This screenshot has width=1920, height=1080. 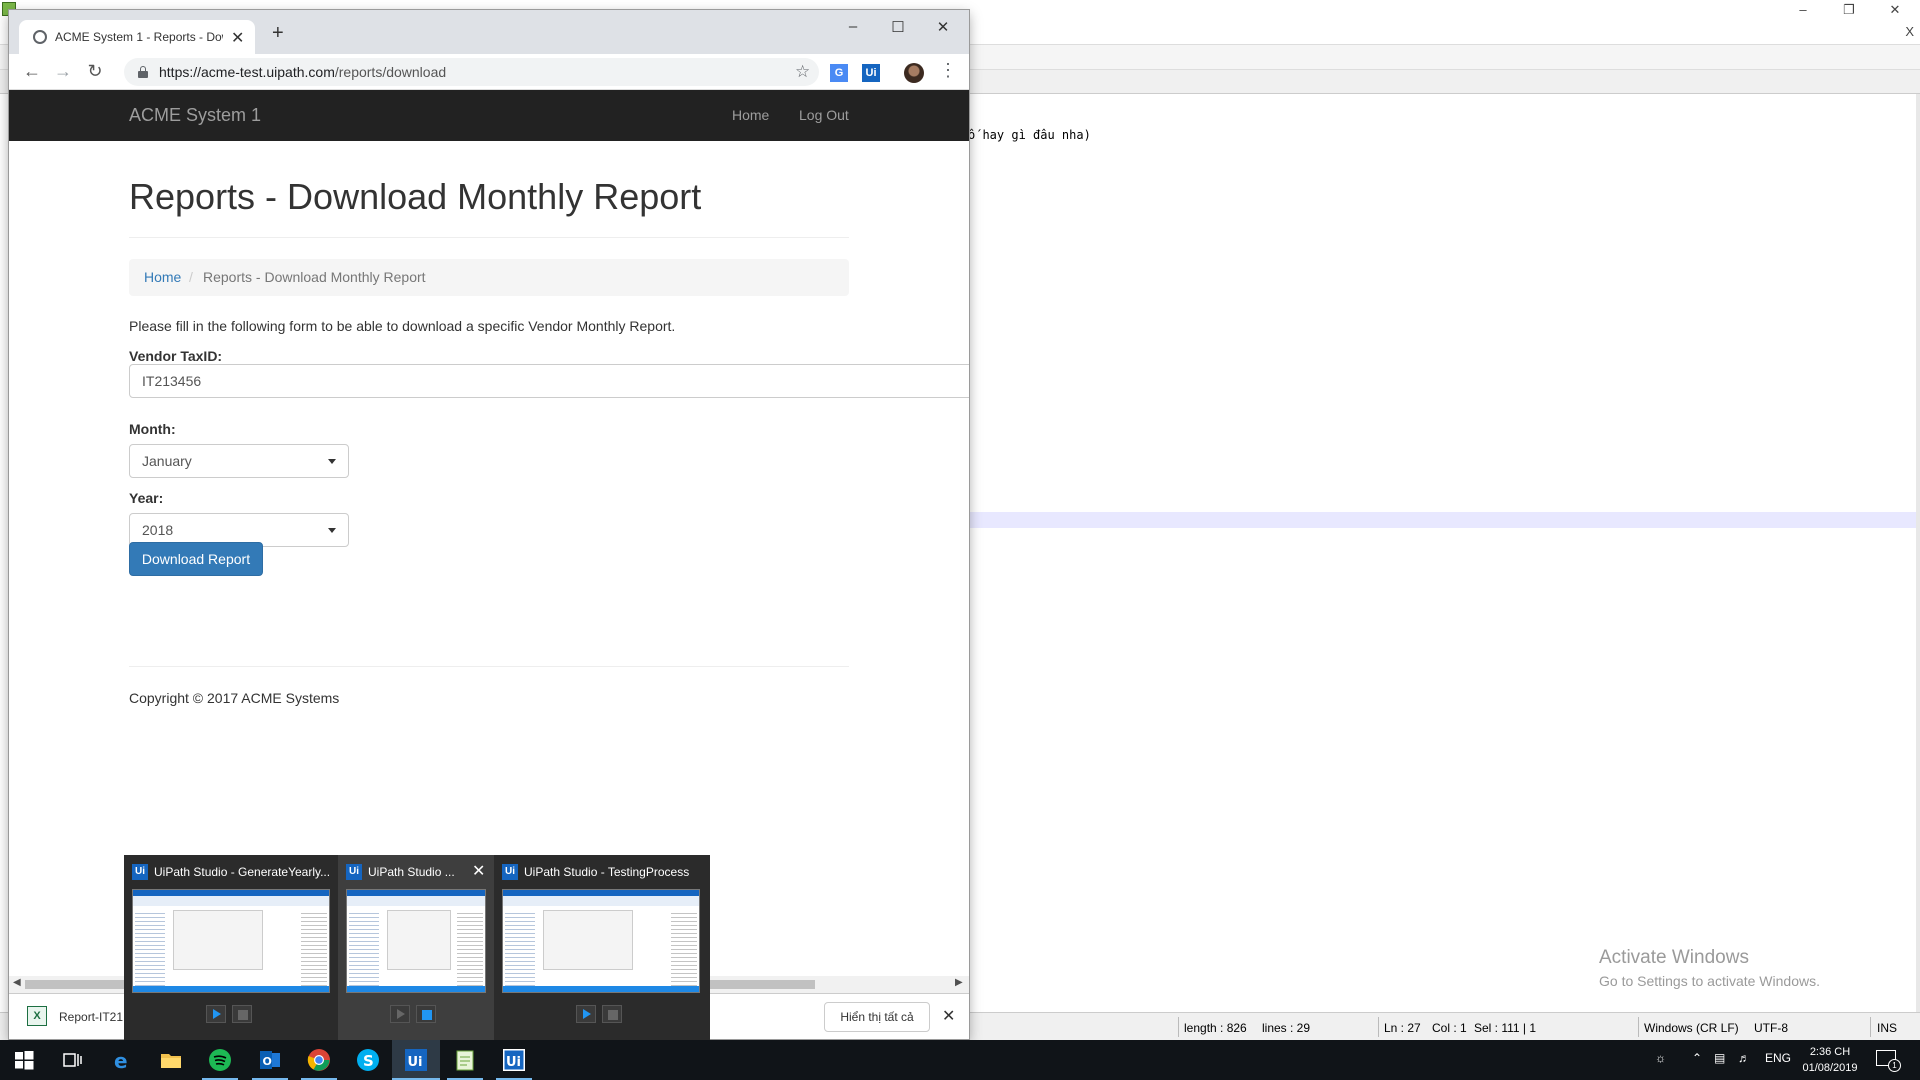 I want to click on uipath-icon: Ui, so click(x=416, y=1060).